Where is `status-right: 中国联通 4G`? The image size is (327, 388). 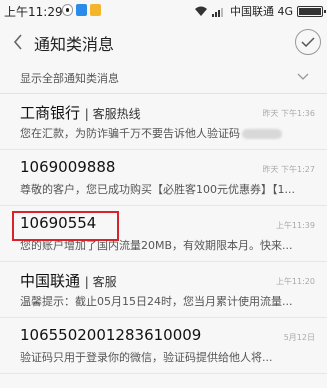 status-right: 中国联通 4G is located at coordinates (260, 11).